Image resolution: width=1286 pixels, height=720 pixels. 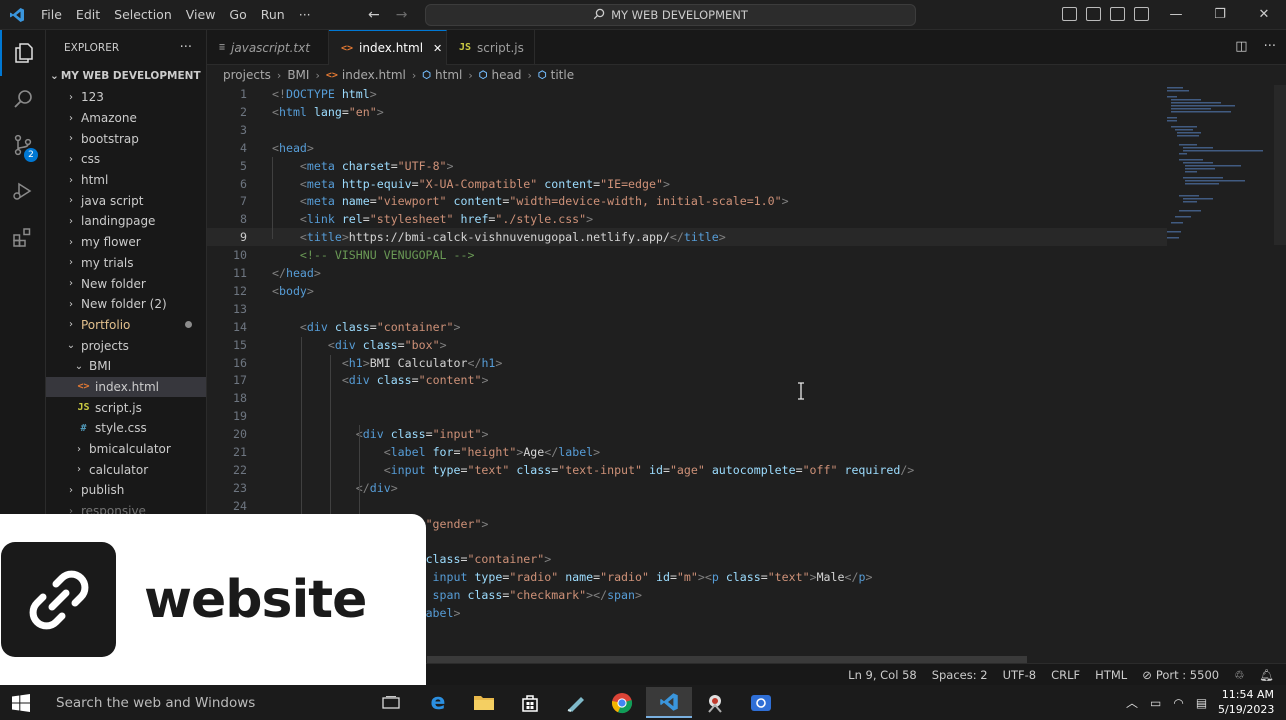 I want to click on toggle-primary-sidebar-icon, so click(x=1069, y=14).